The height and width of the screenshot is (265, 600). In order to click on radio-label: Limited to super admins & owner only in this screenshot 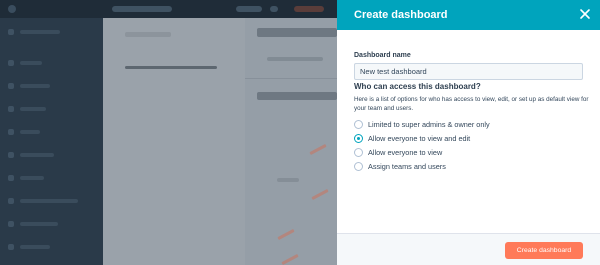, I will do `click(429, 124)`.